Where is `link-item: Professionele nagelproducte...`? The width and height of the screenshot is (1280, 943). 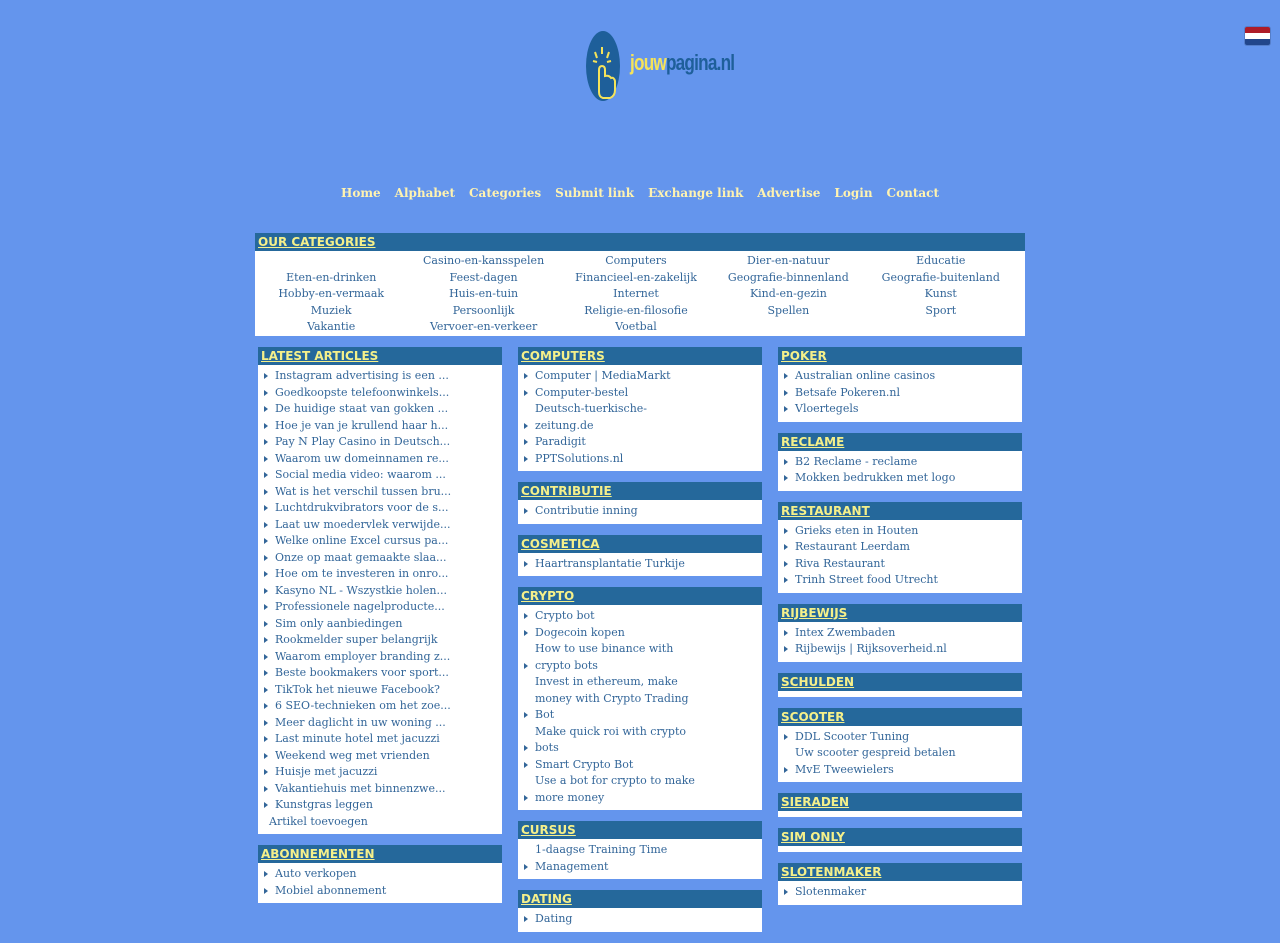 link-item: Professionele nagelproducte... is located at coordinates (380, 607).